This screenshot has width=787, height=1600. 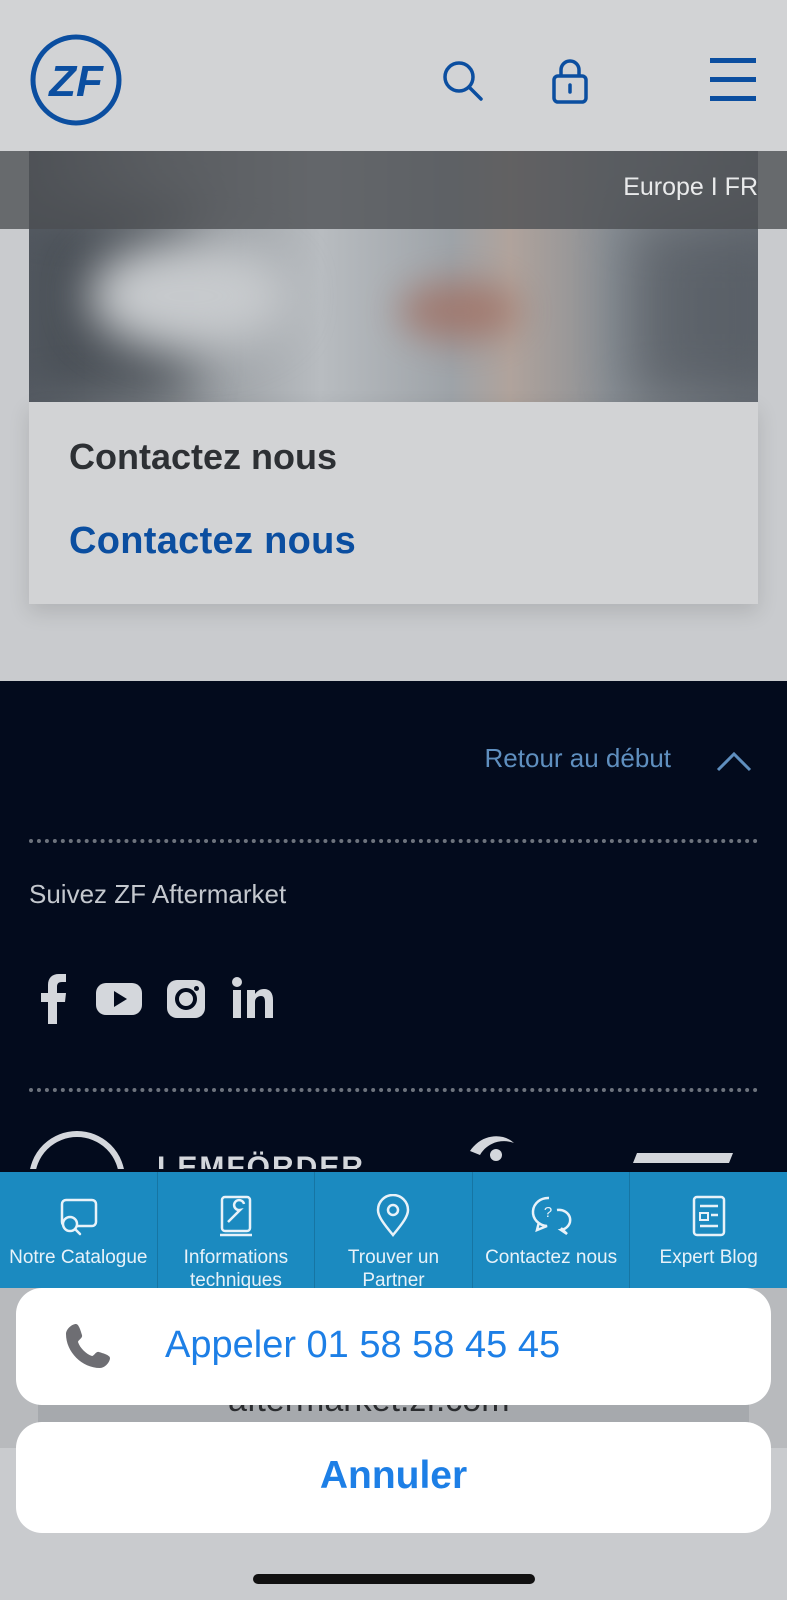 What do you see at coordinates (393, 190) in the screenshot?
I see `region-bar: Europe I FR` at bounding box center [393, 190].